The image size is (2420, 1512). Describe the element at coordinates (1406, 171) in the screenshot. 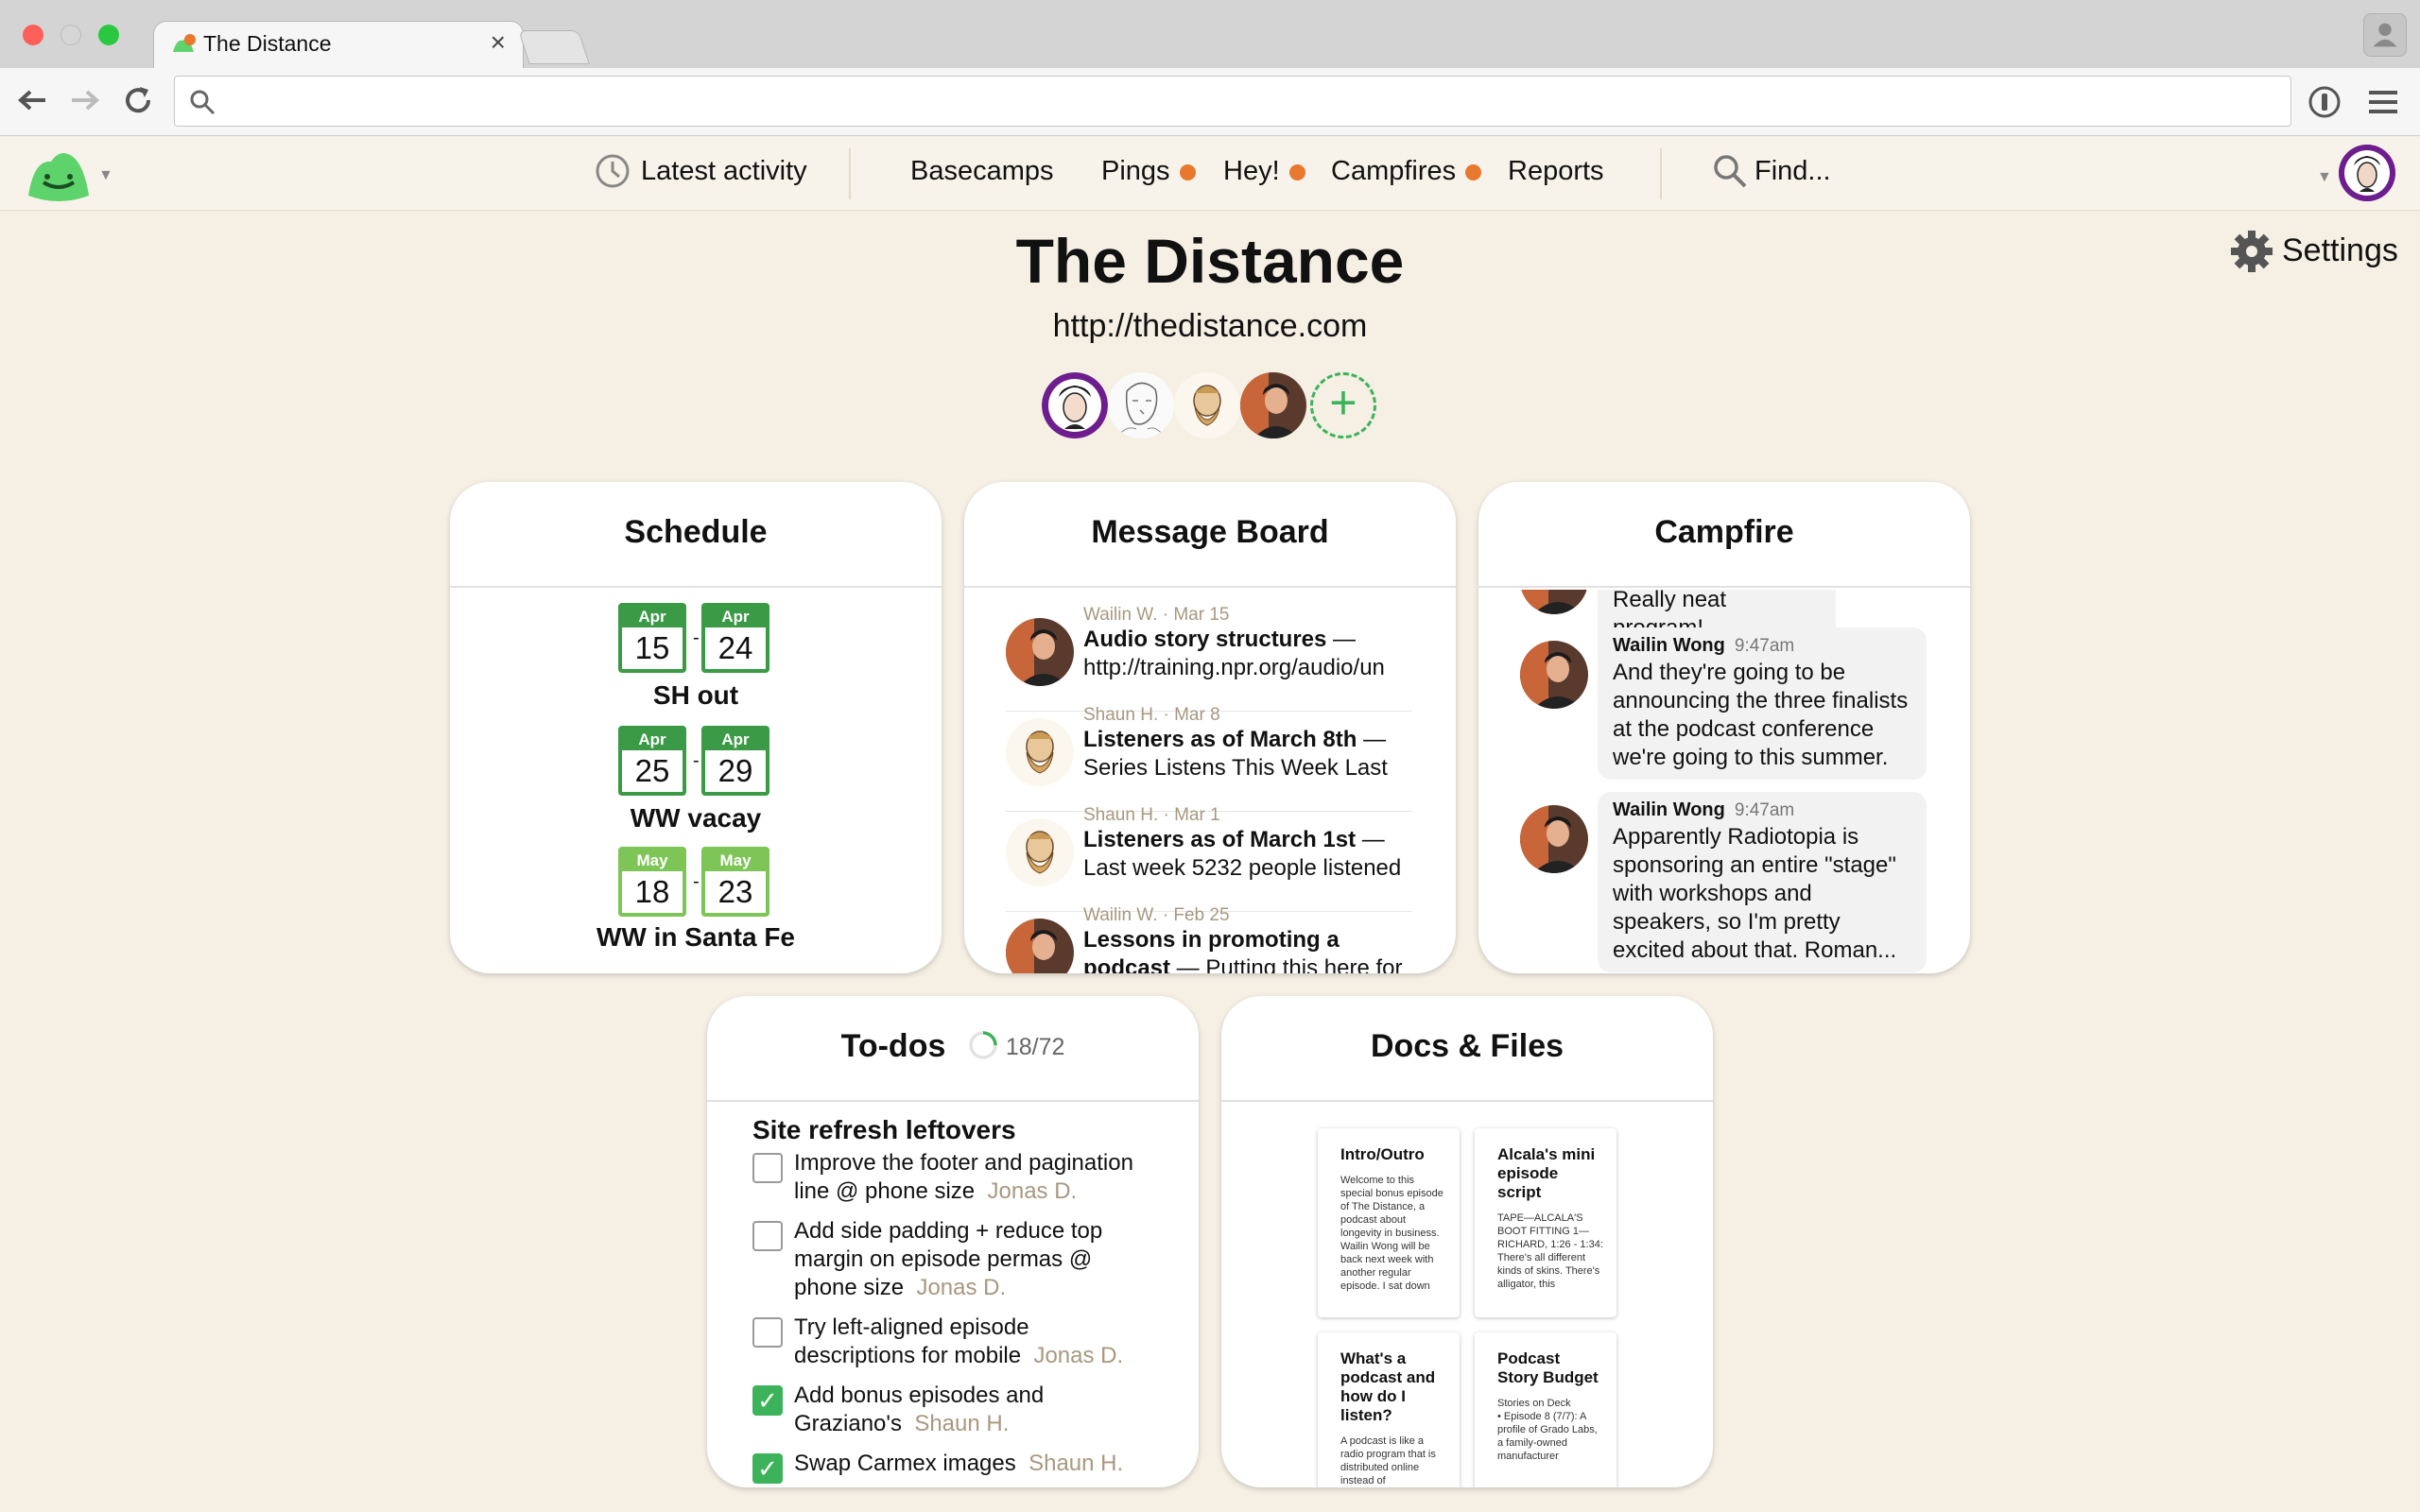

I see `nav-campfires: Campfires` at that location.